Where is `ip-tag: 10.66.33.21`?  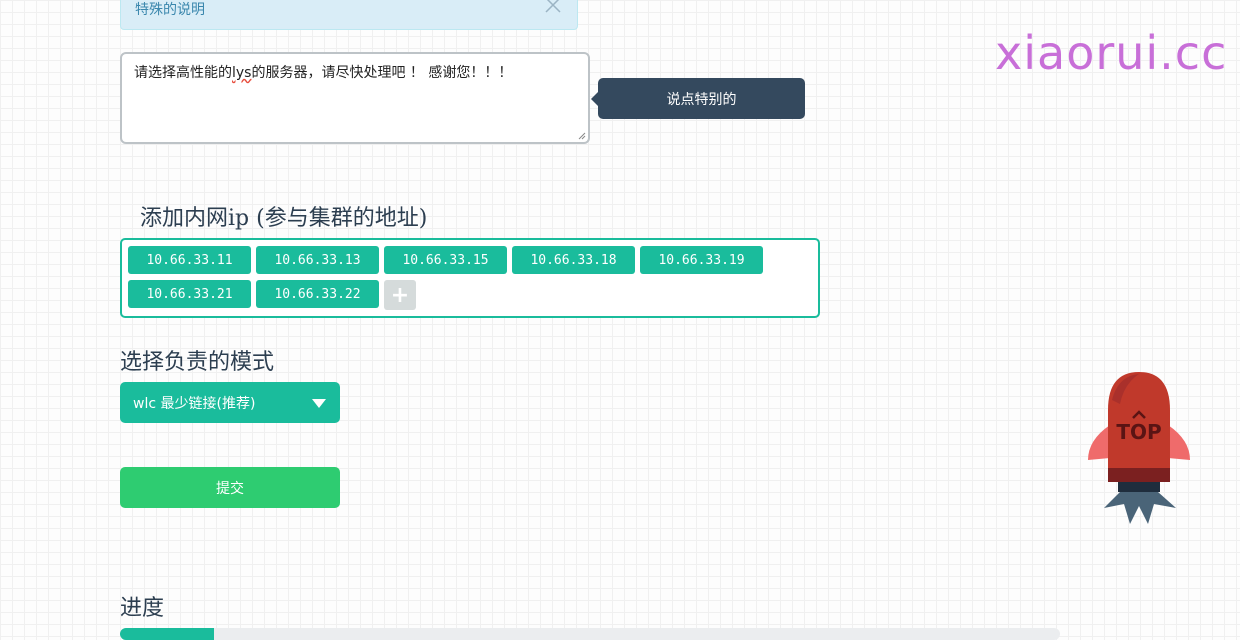
ip-tag: 10.66.33.21 is located at coordinates (189, 294).